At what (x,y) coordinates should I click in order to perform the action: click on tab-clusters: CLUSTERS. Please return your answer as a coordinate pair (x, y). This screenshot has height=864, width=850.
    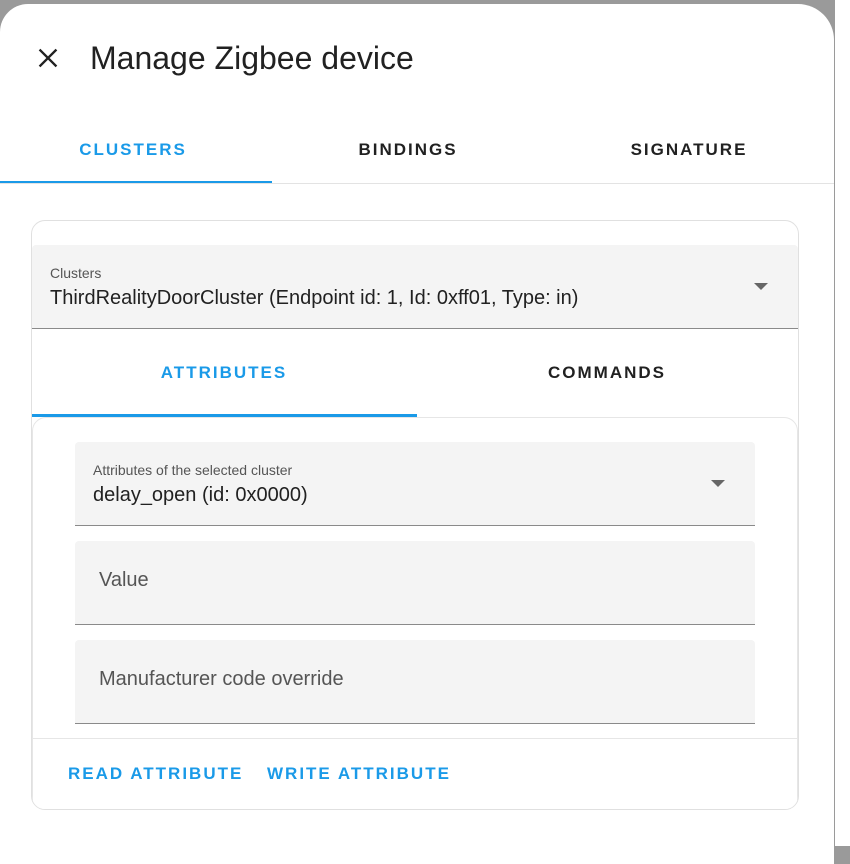
    Looking at the image, I should click on (133, 150).